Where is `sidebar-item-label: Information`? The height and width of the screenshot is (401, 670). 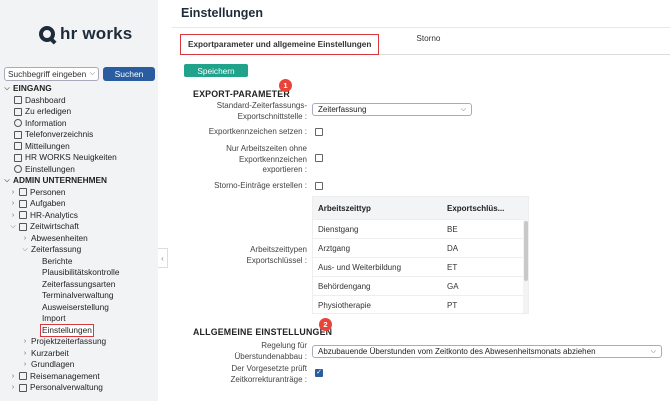 sidebar-item-label: Information is located at coordinates (46, 122).